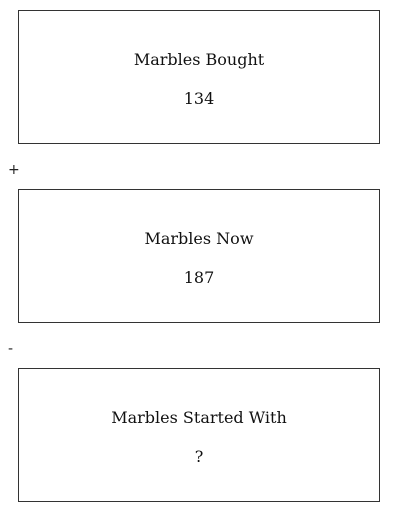 Image resolution: width=400 pixels, height=514 pixels. What do you see at coordinates (199, 98) in the screenshot?
I see `marbles-bought-value: 134` at bounding box center [199, 98].